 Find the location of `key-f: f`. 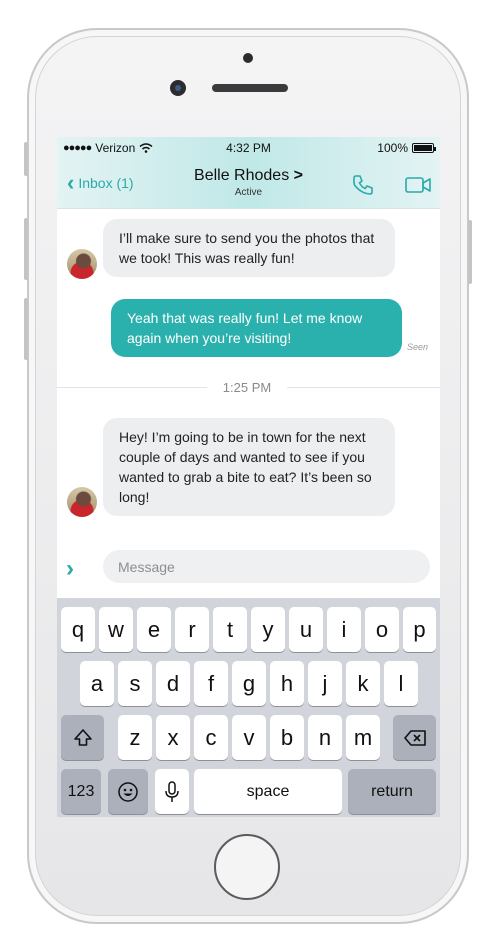

key-f: f is located at coordinates (211, 683).